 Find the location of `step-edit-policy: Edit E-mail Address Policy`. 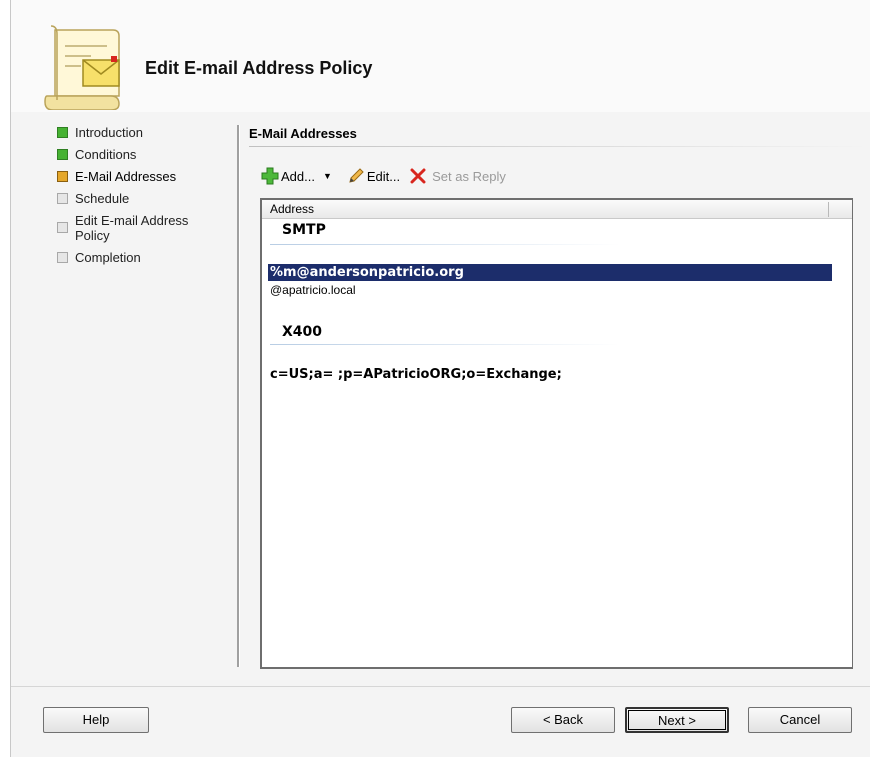

step-edit-policy: Edit E-mail Address Policy is located at coordinates (129, 228).